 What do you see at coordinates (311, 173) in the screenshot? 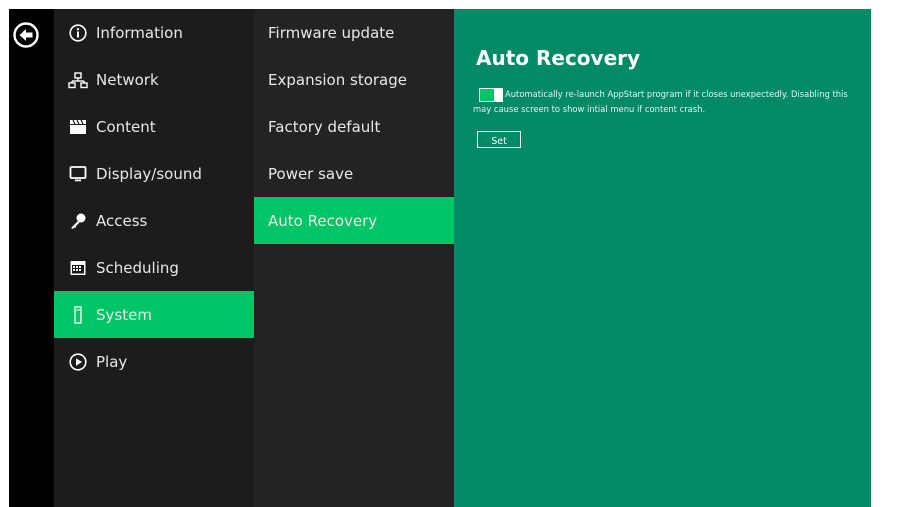
I see `submenu-item-label: Power save` at bounding box center [311, 173].